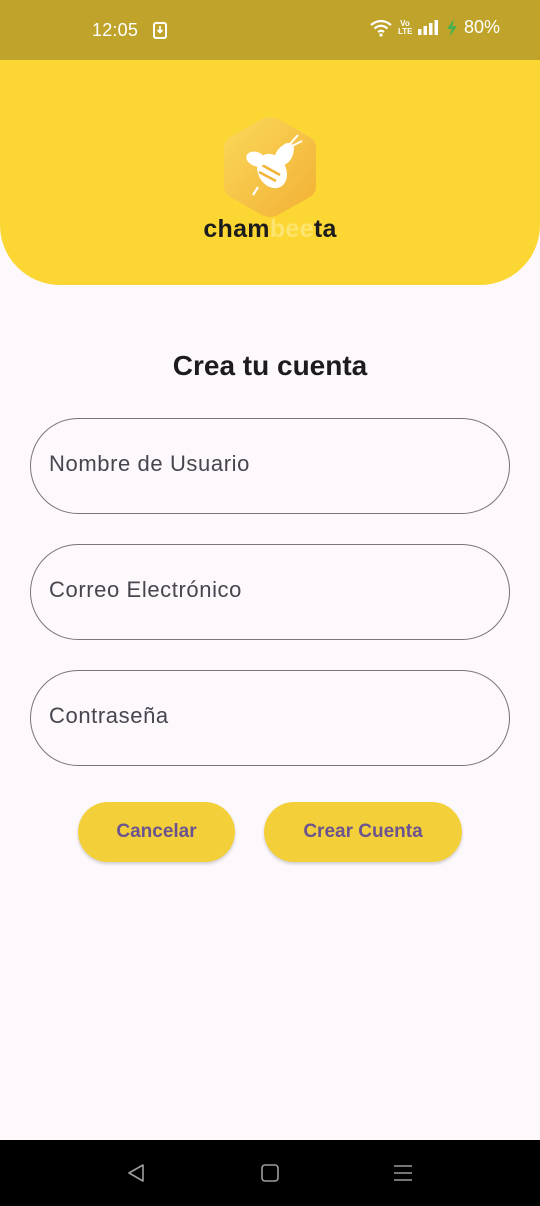 This screenshot has height=1206, width=540. I want to click on password-field: Contraseña, so click(270, 718).